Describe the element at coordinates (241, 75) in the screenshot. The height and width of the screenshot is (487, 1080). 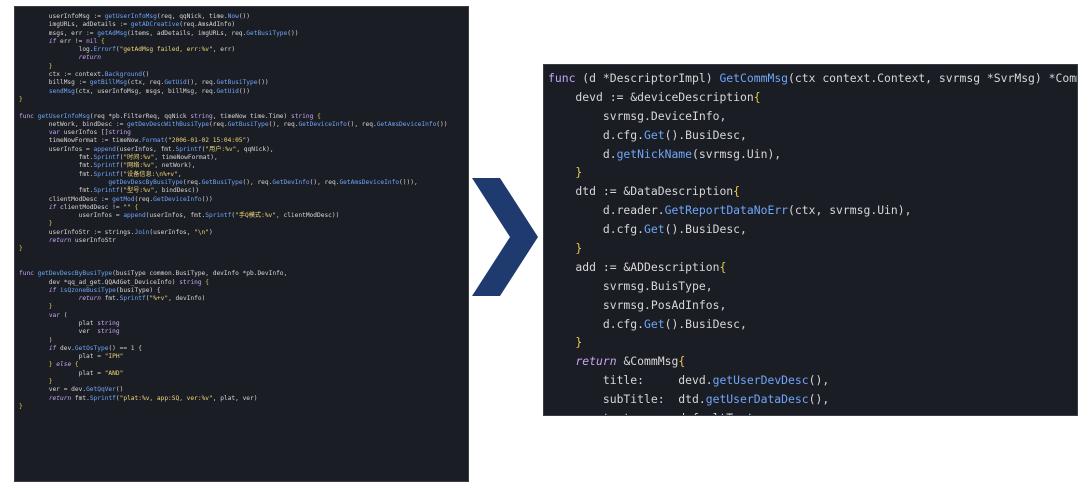
I see `left-code-line: ctx := context.Background()` at that location.